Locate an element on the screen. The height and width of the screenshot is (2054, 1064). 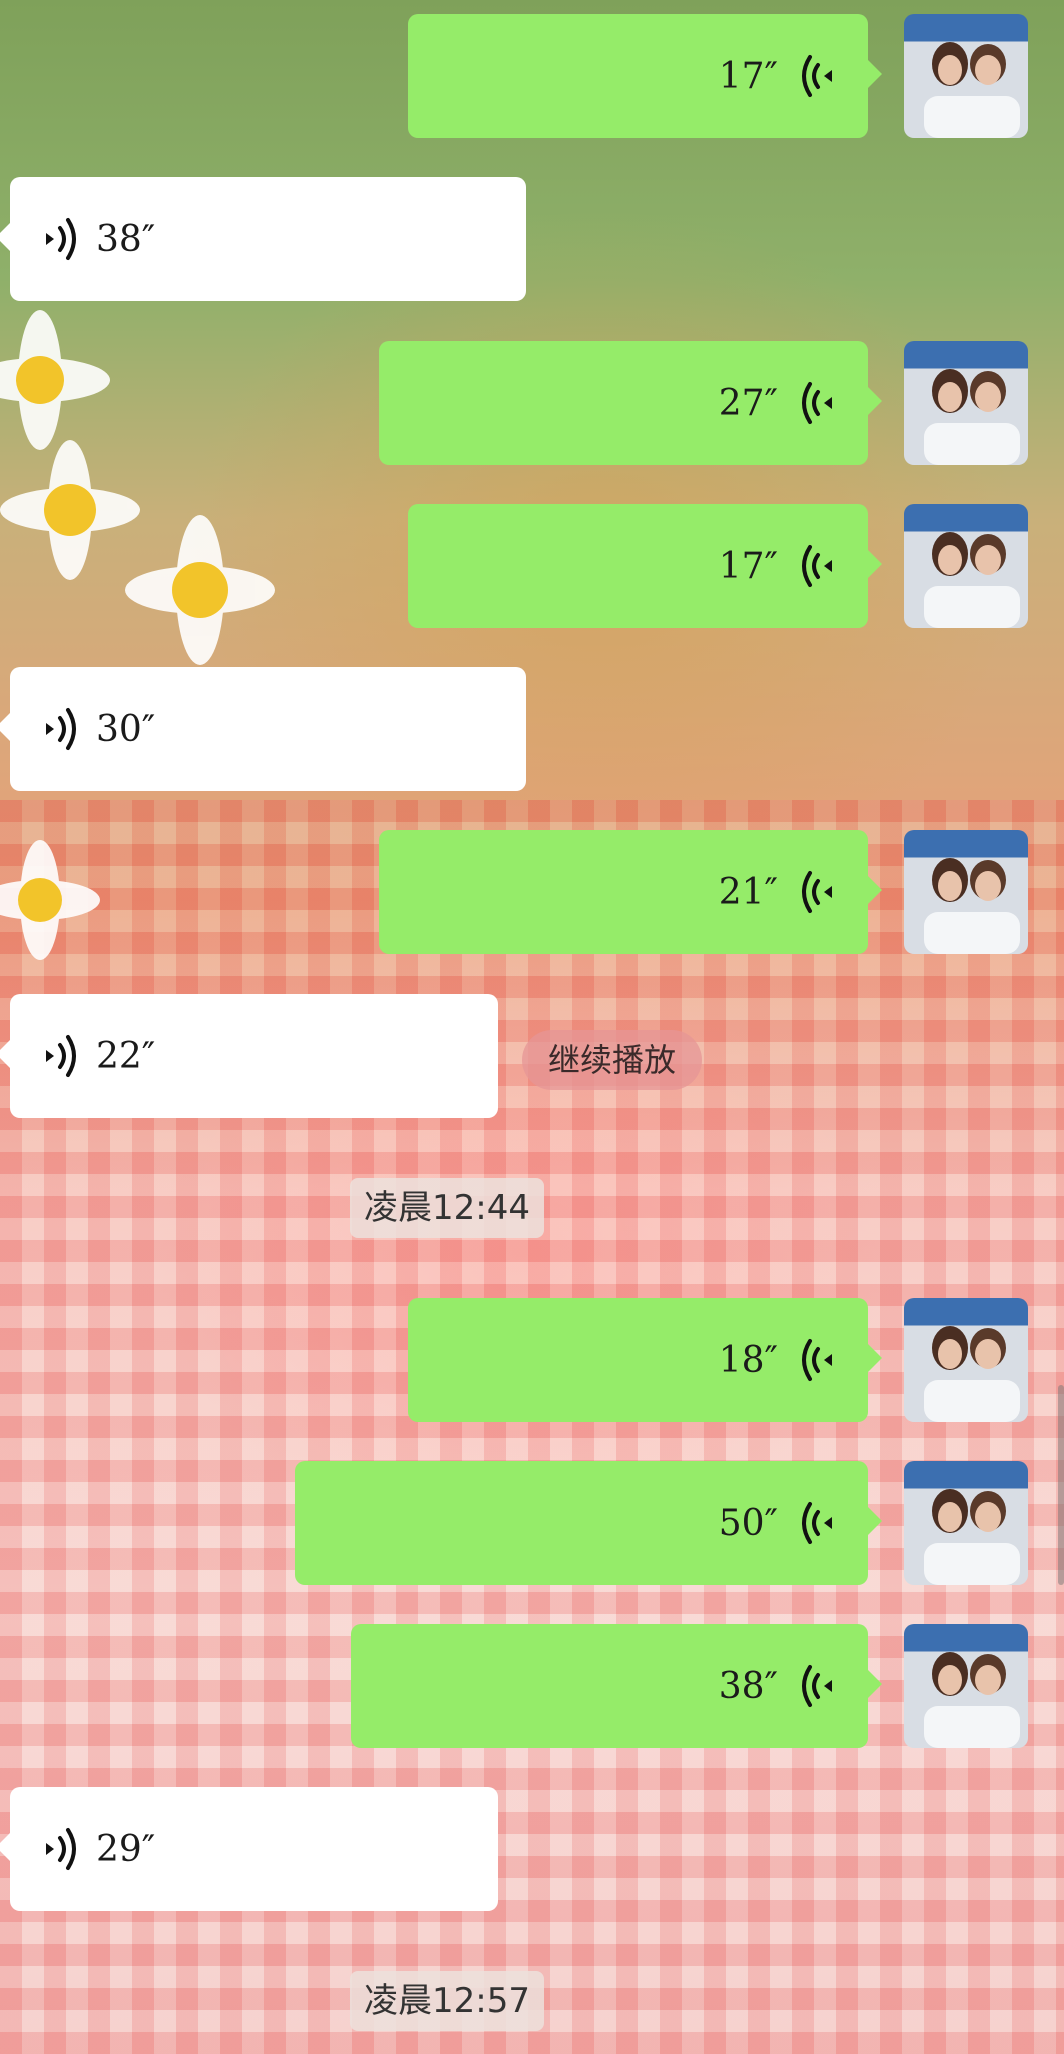
voice-message-outgoing: 27″ is located at coordinates (630, 403).